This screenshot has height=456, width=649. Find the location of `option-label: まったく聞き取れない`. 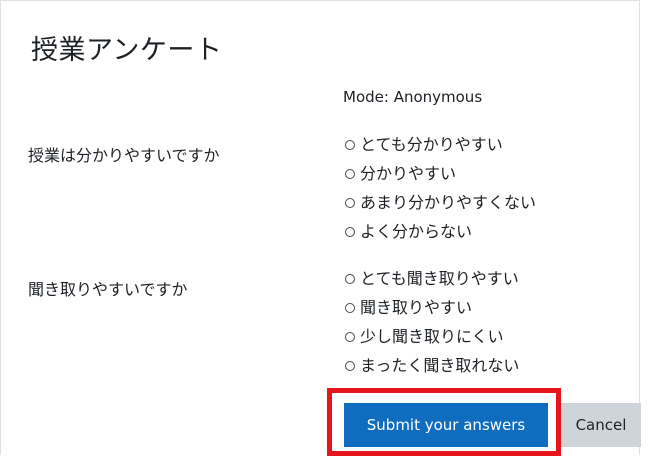

option-label: まったく聞き取れない is located at coordinates (440, 365).